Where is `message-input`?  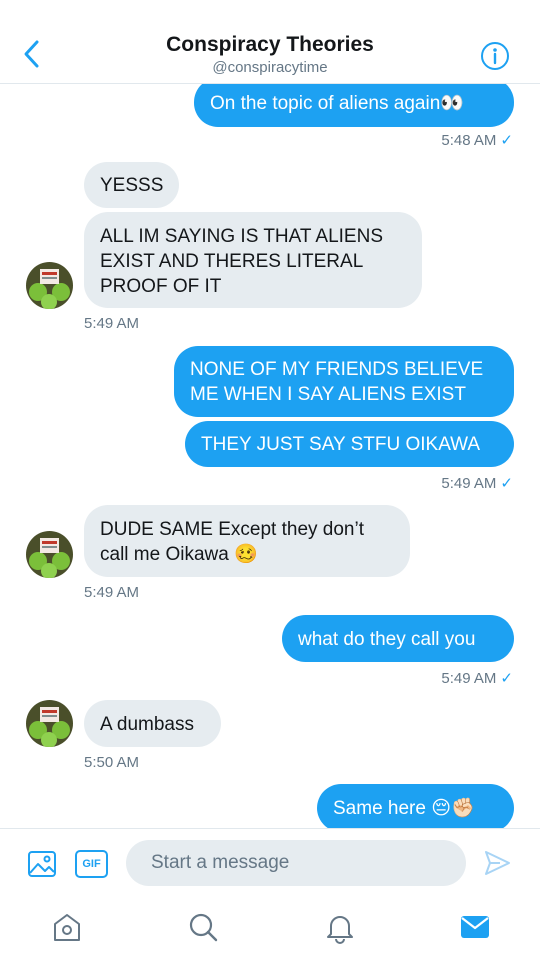
message-input is located at coordinates (296, 863).